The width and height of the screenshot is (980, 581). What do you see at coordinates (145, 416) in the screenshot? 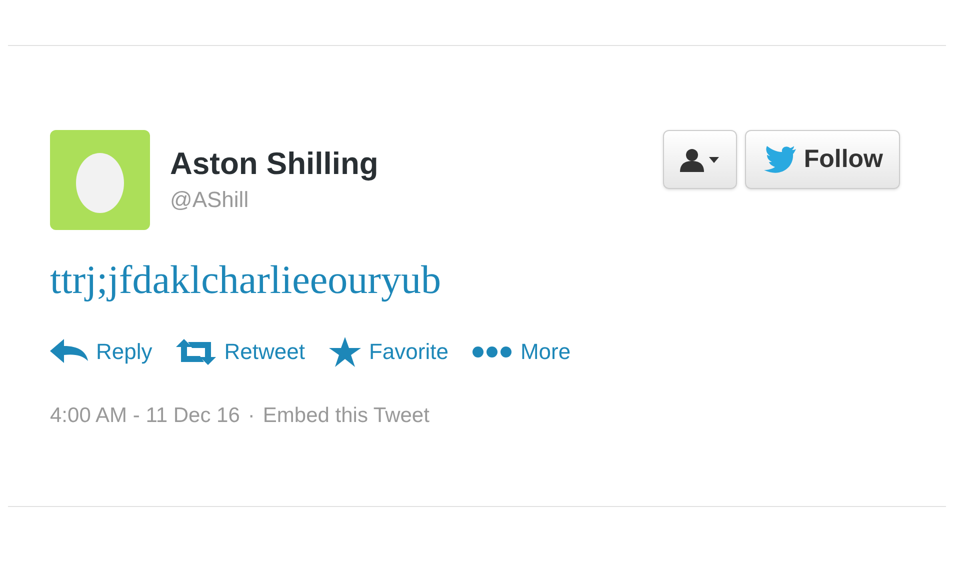
I see `timestamp: 4:00 AM - 11 Dec 16` at bounding box center [145, 416].